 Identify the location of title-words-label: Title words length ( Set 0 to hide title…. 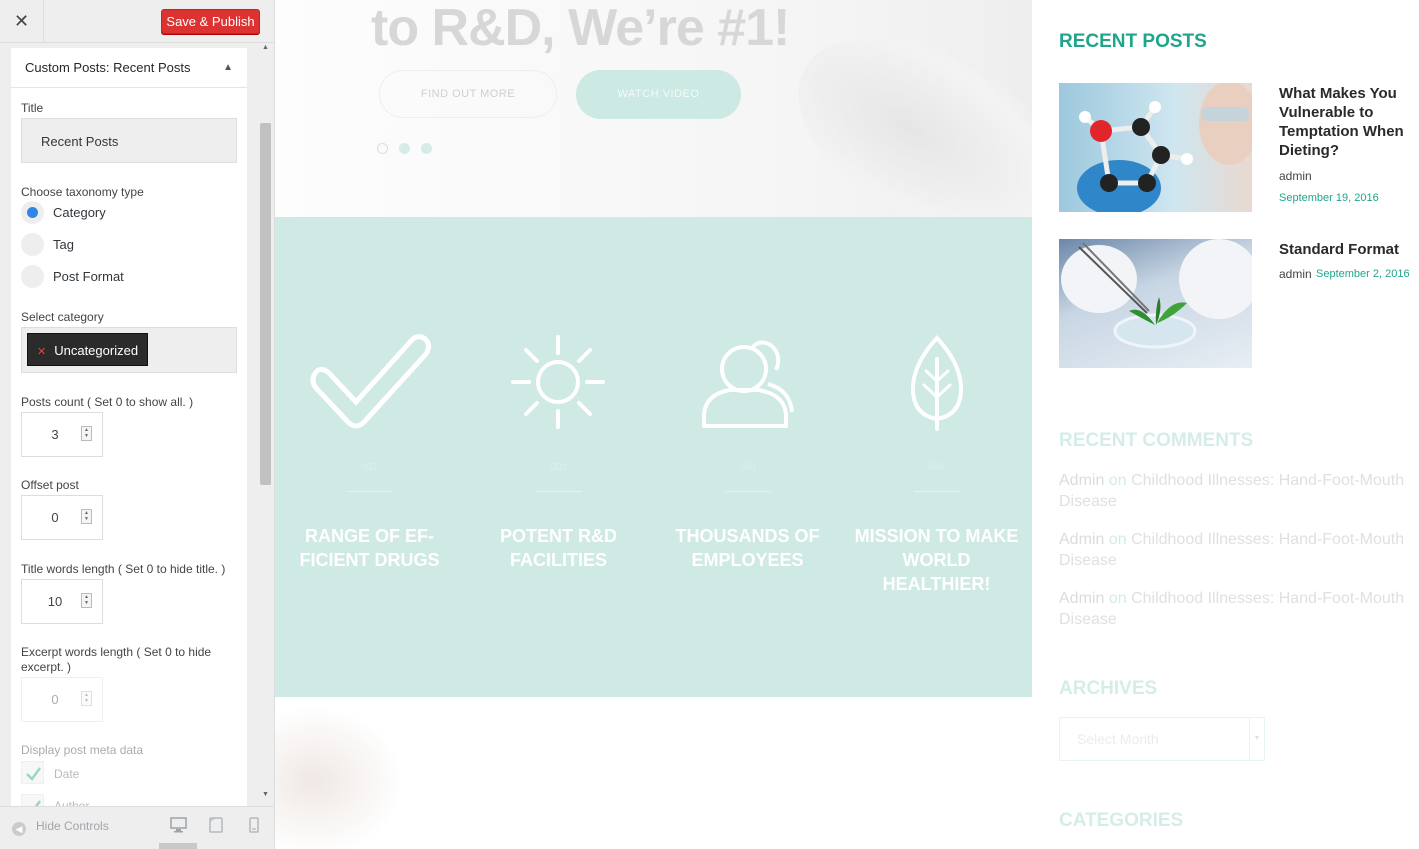
(123, 569).